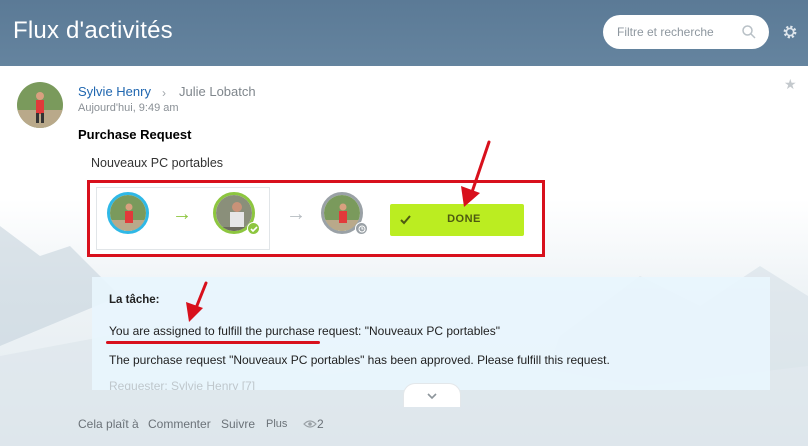  I want to click on post-title: Purchase Request, so click(135, 134).